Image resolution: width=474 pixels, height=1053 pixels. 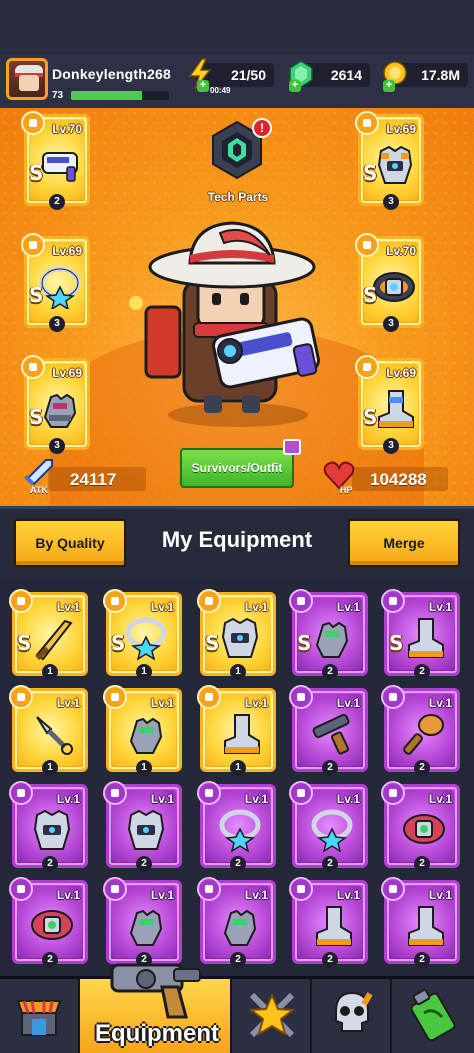 I want to click on belt-type-icon, so click(x=367, y=245).